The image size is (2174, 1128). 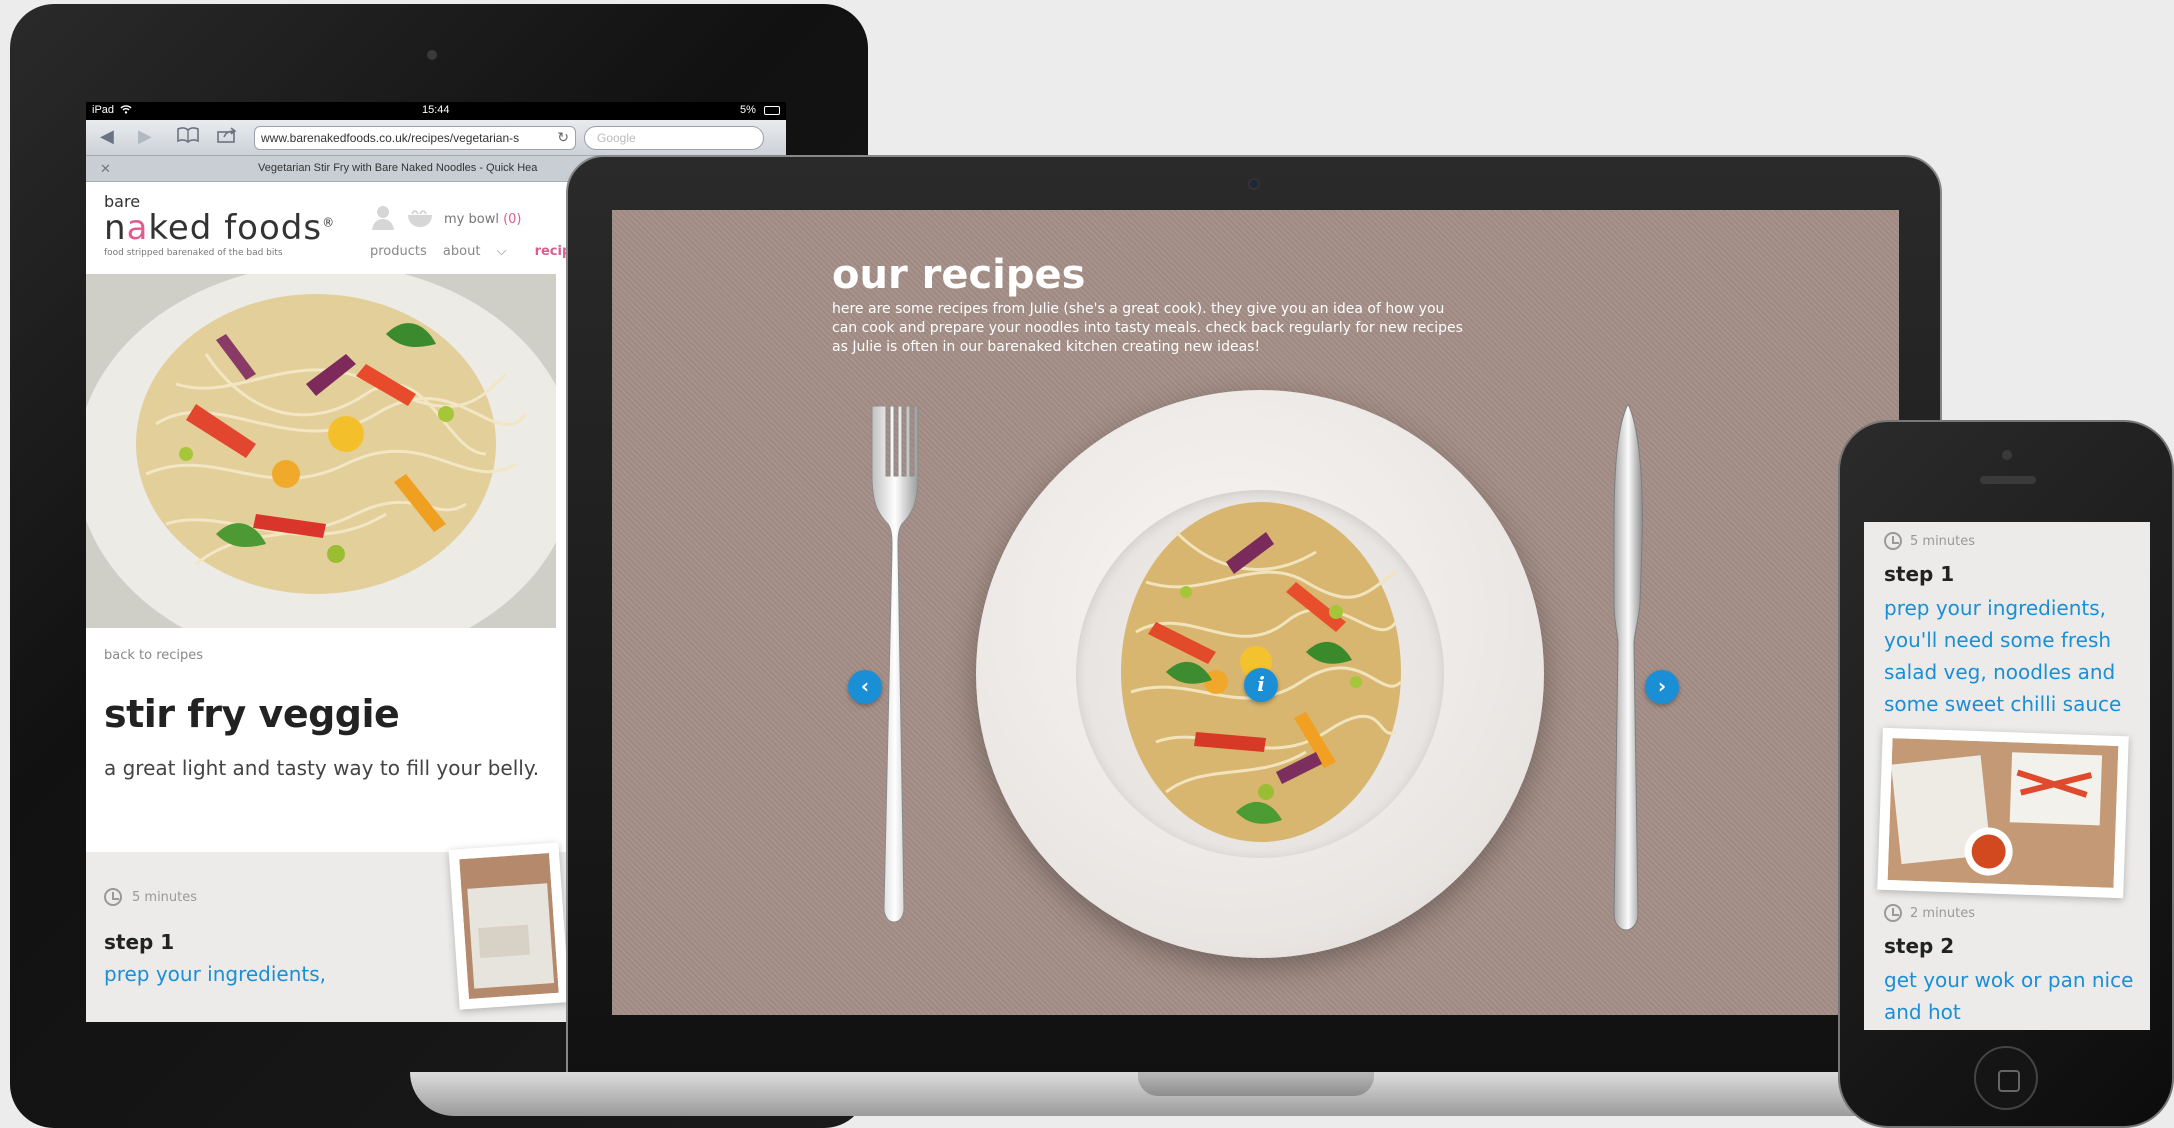 I want to click on knife-image, so click(x=1628, y=668).